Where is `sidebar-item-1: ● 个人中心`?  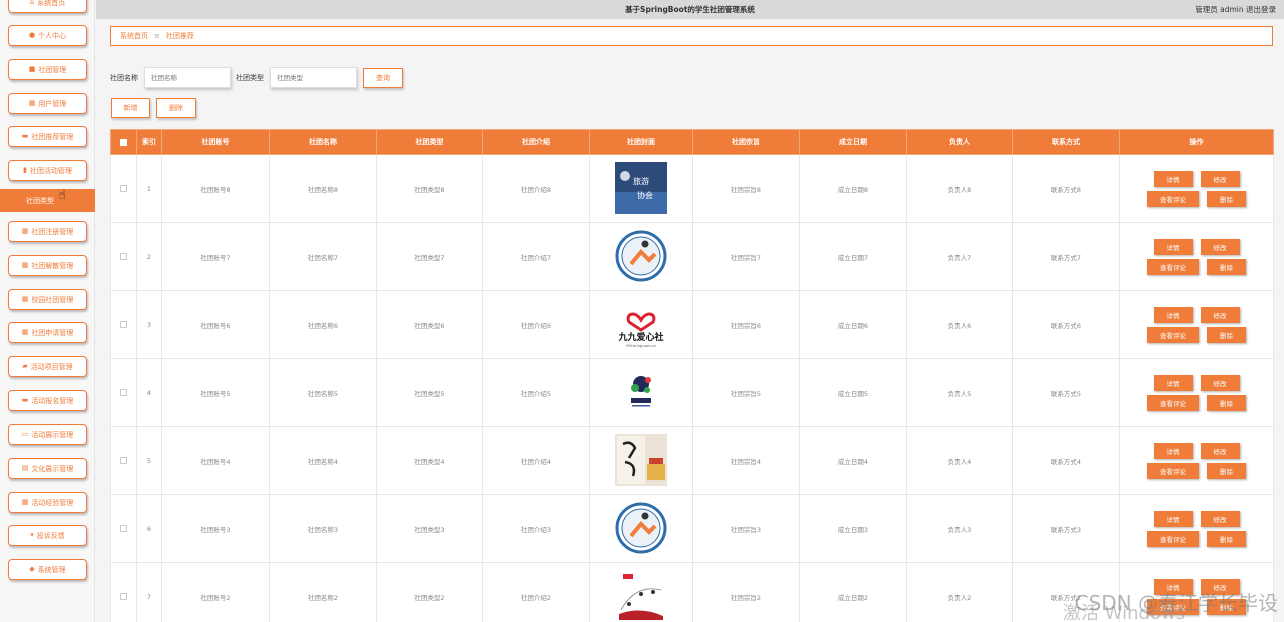
sidebar-item-1: ● 个人中心 is located at coordinates (47, 35).